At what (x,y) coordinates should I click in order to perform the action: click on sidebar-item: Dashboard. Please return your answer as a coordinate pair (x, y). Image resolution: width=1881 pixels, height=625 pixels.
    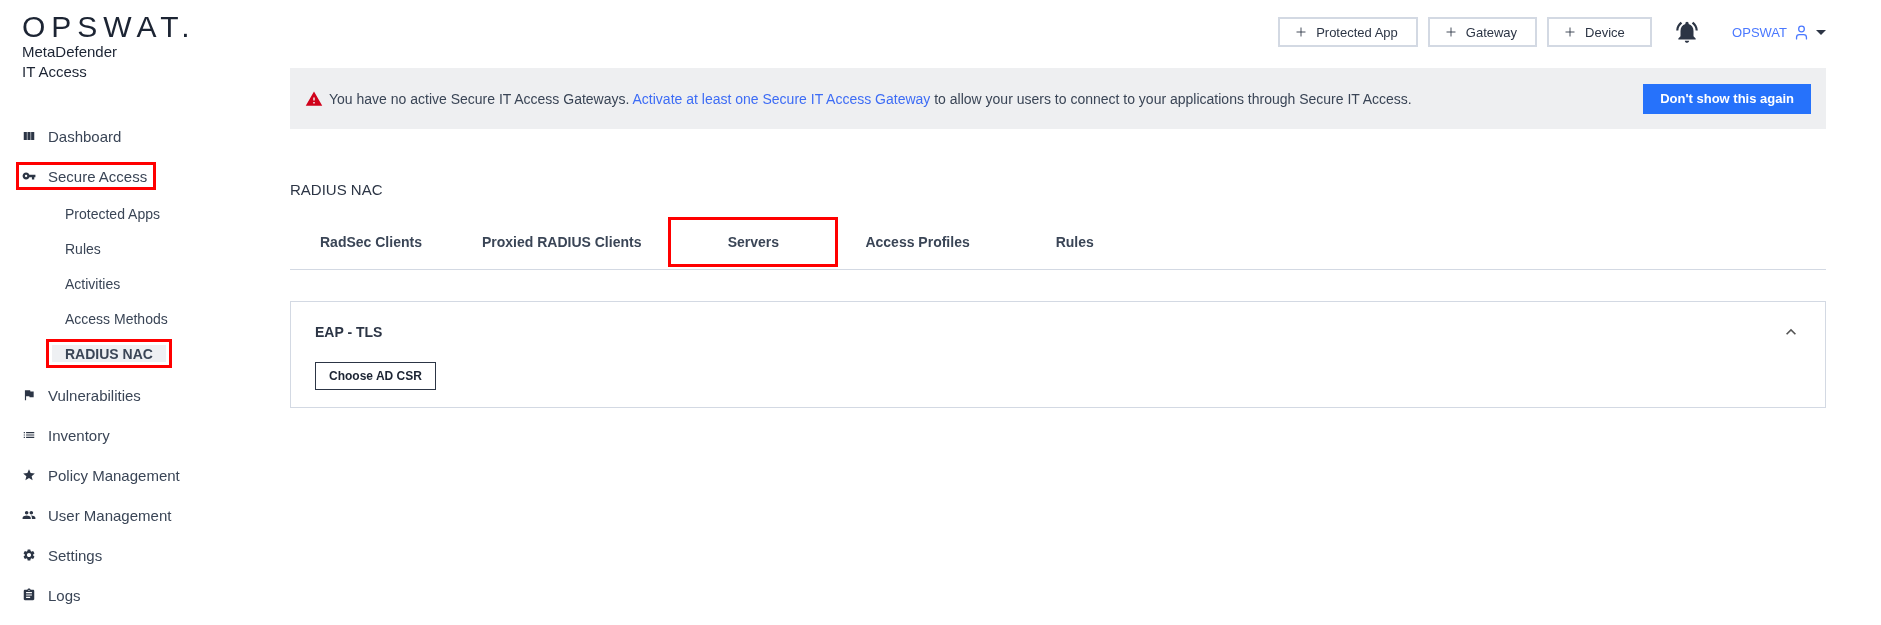
    Looking at the image, I should click on (73, 136).